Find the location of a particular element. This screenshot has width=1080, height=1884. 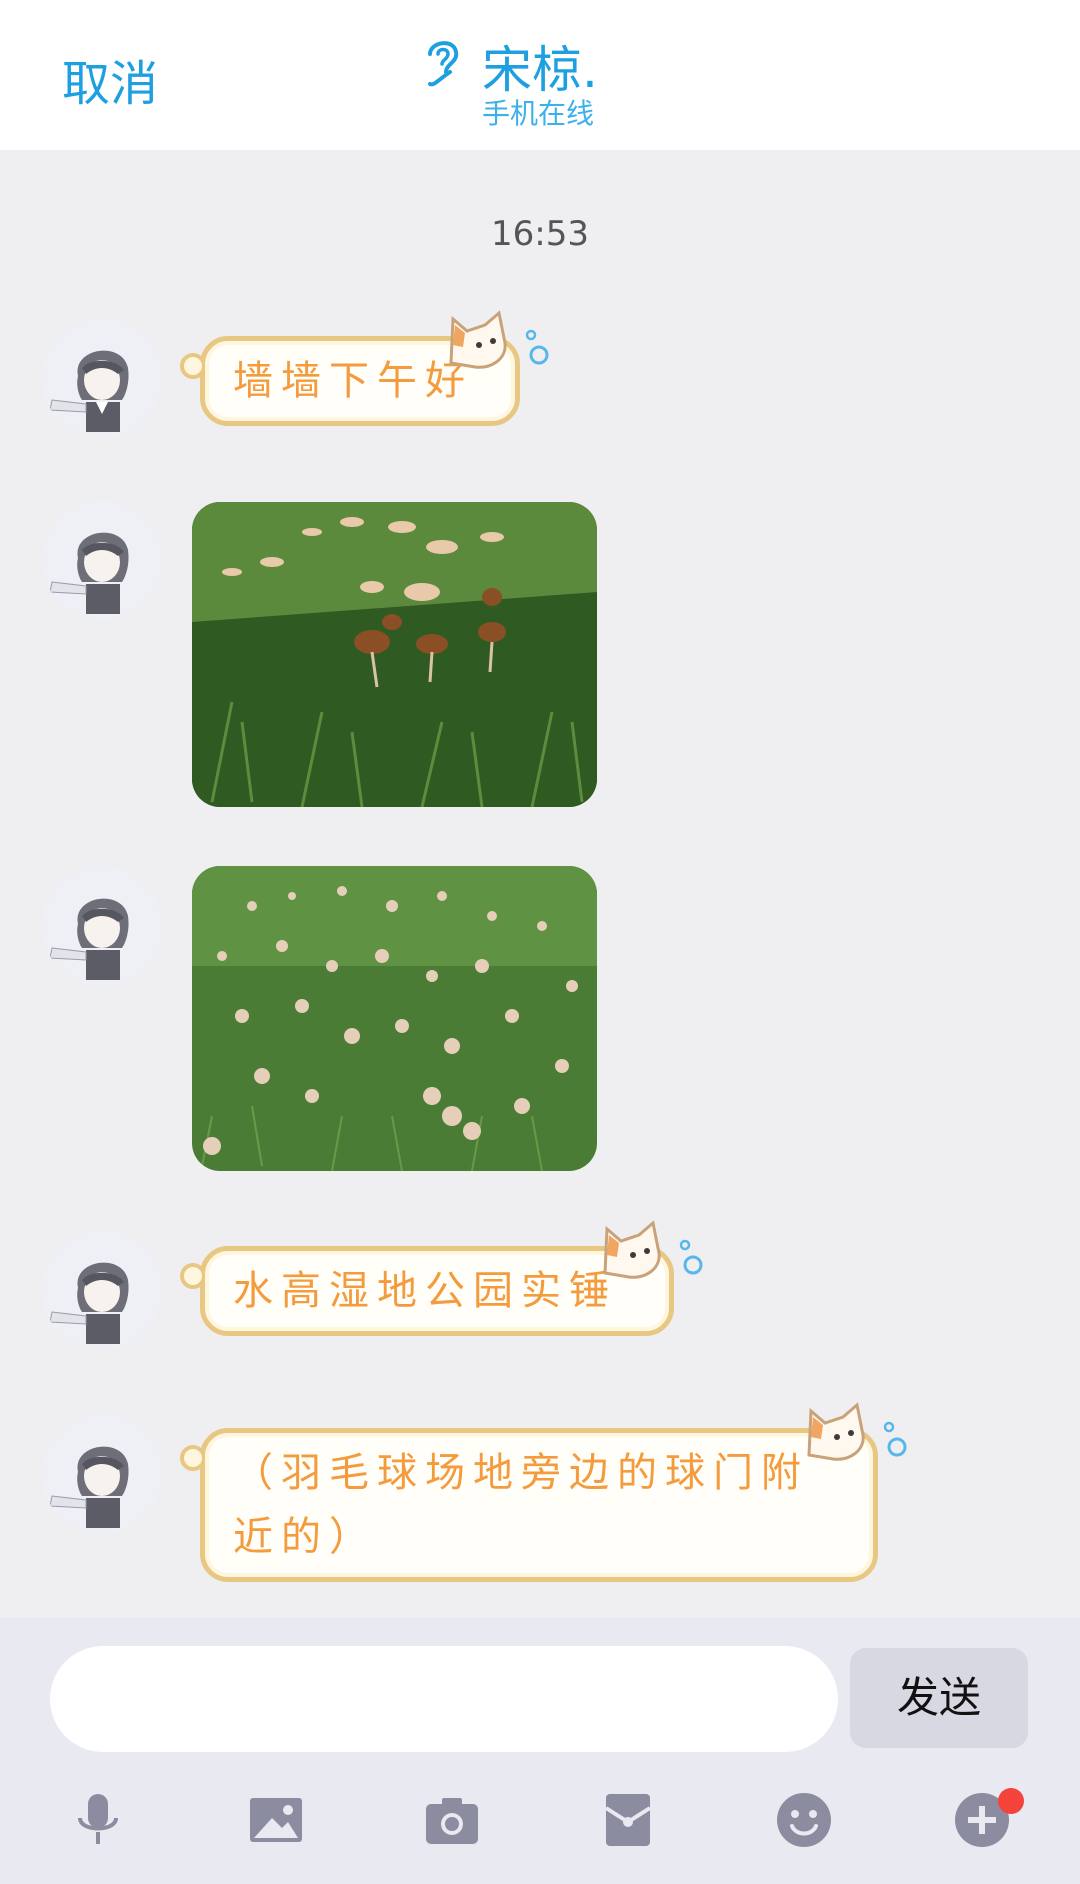

microphone-icon is located at coordinates (98, 1820).